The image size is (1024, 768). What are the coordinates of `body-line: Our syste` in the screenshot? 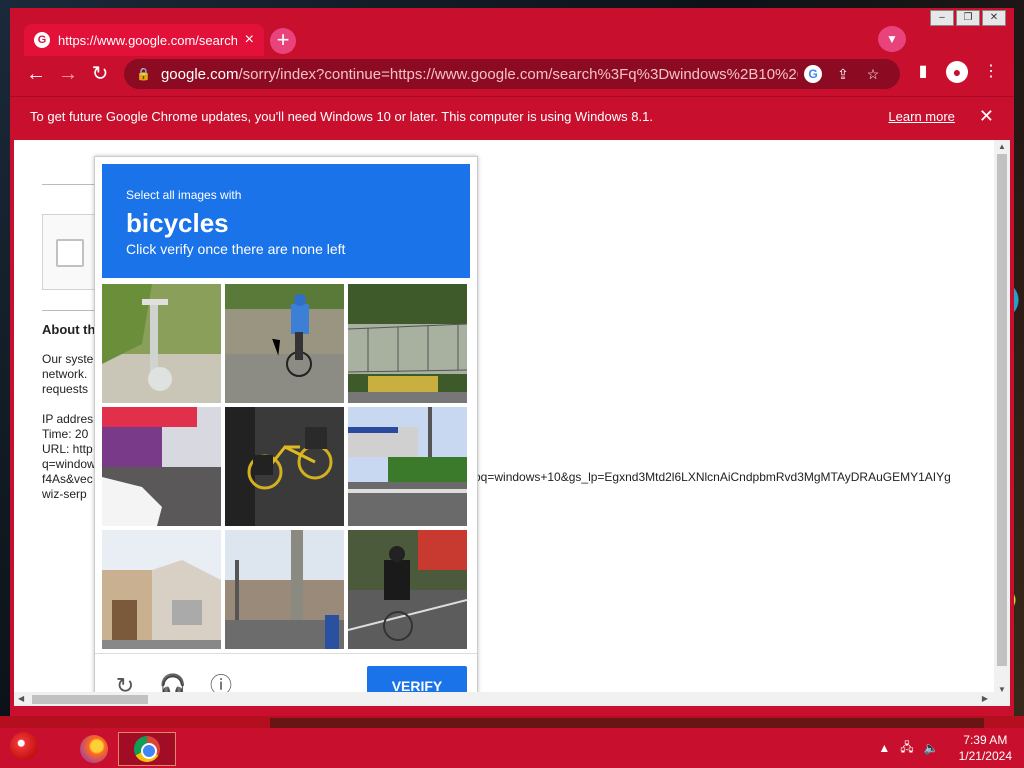 It's located at (68, 359).